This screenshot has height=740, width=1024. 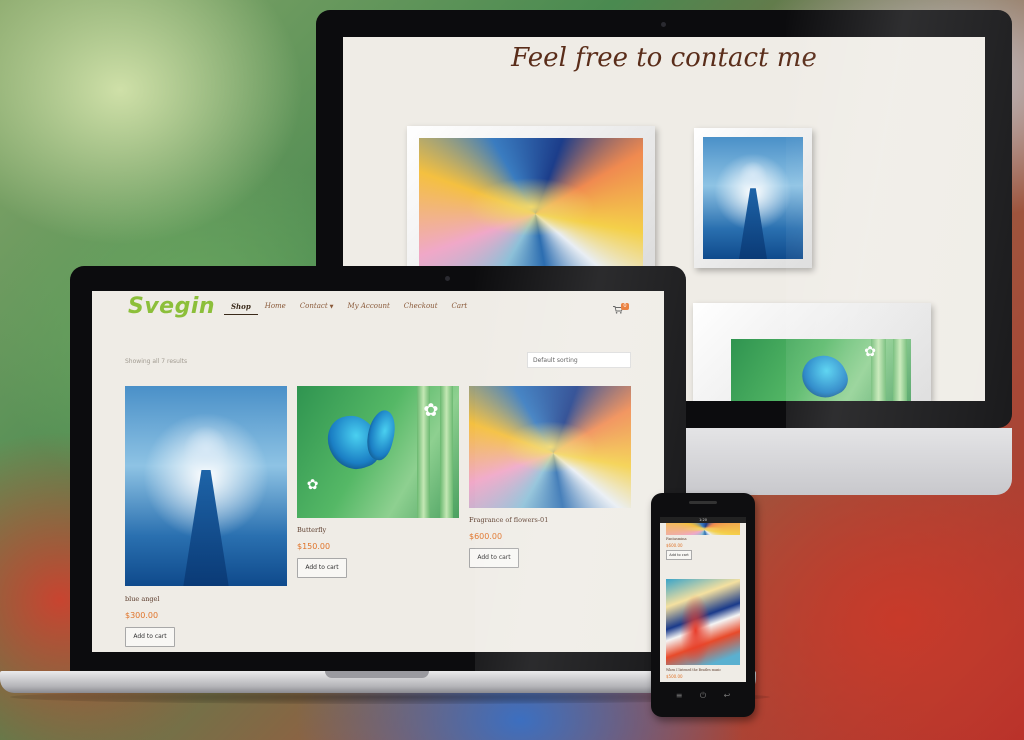 What do you see at coordinates (531, 207) in the screenshot?
I see `painting-flowers-image` at bounding box center [531, 207].